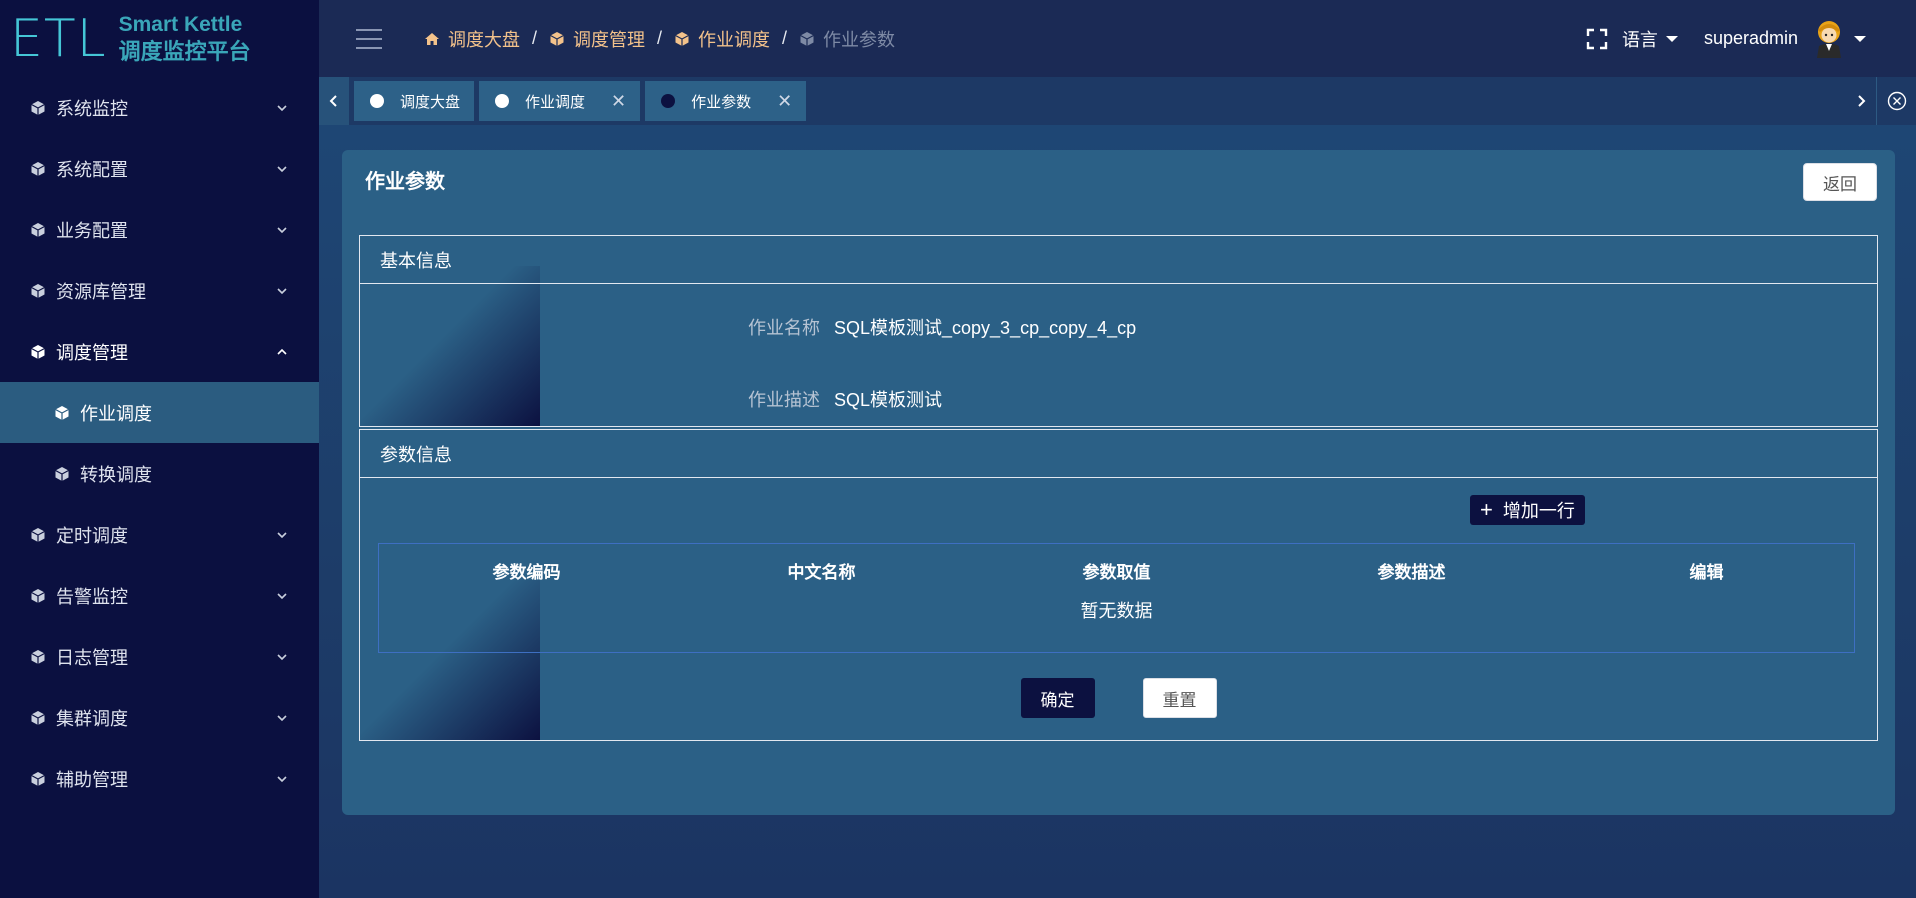 This screenshot has width=1916, height=898. I want to click on sidebar-subitem-trans-schedule: 转换调度, so click(159, 473).